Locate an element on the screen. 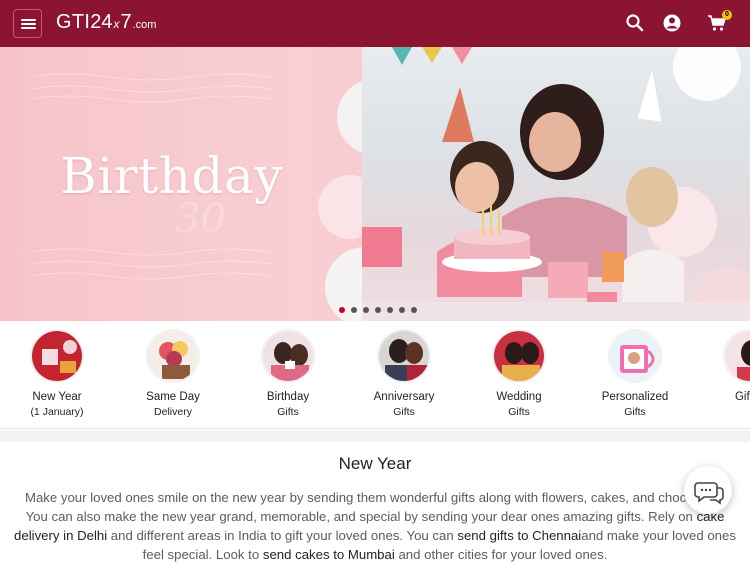 The width and height of the screenshot is (750, 563). category-anniversary-gifts: Anniversary Gifts is located at coordinates (404, 374).